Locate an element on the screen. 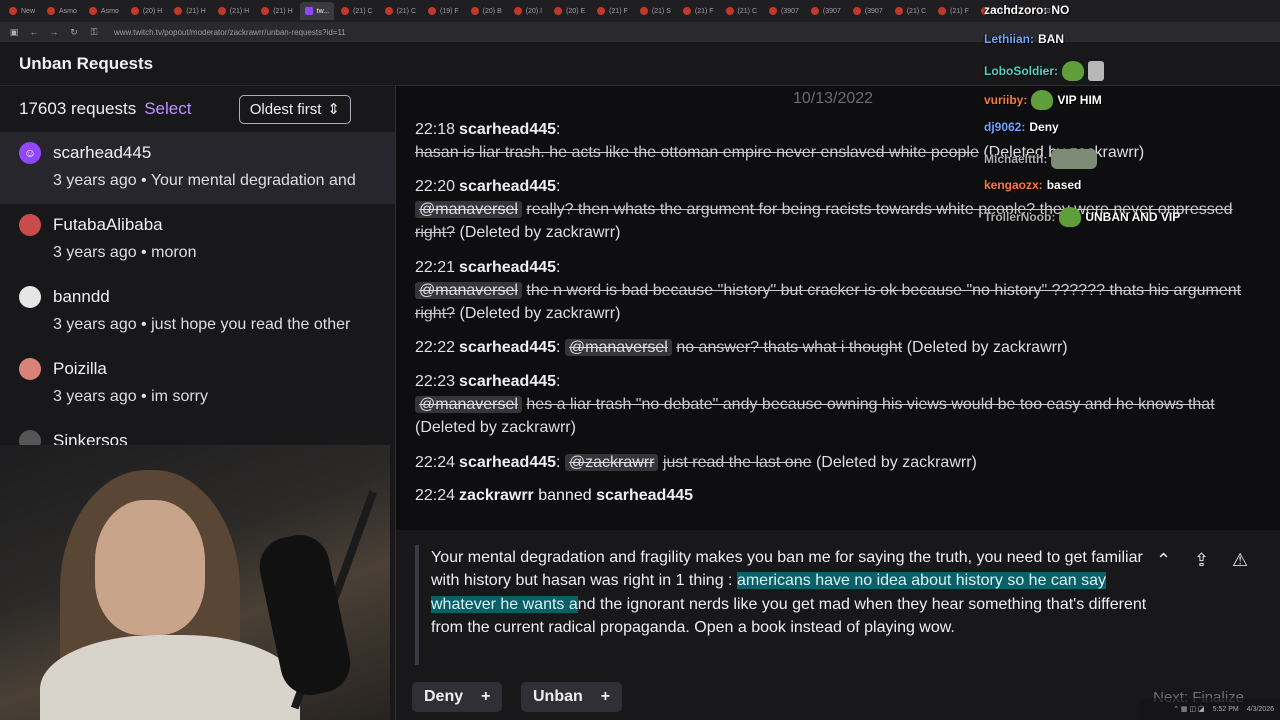 Image resolution: width=1280 pixels, height=720 pixels. overlay-chat-line: LoboSoldier: is located at coordinates (1046, 71).